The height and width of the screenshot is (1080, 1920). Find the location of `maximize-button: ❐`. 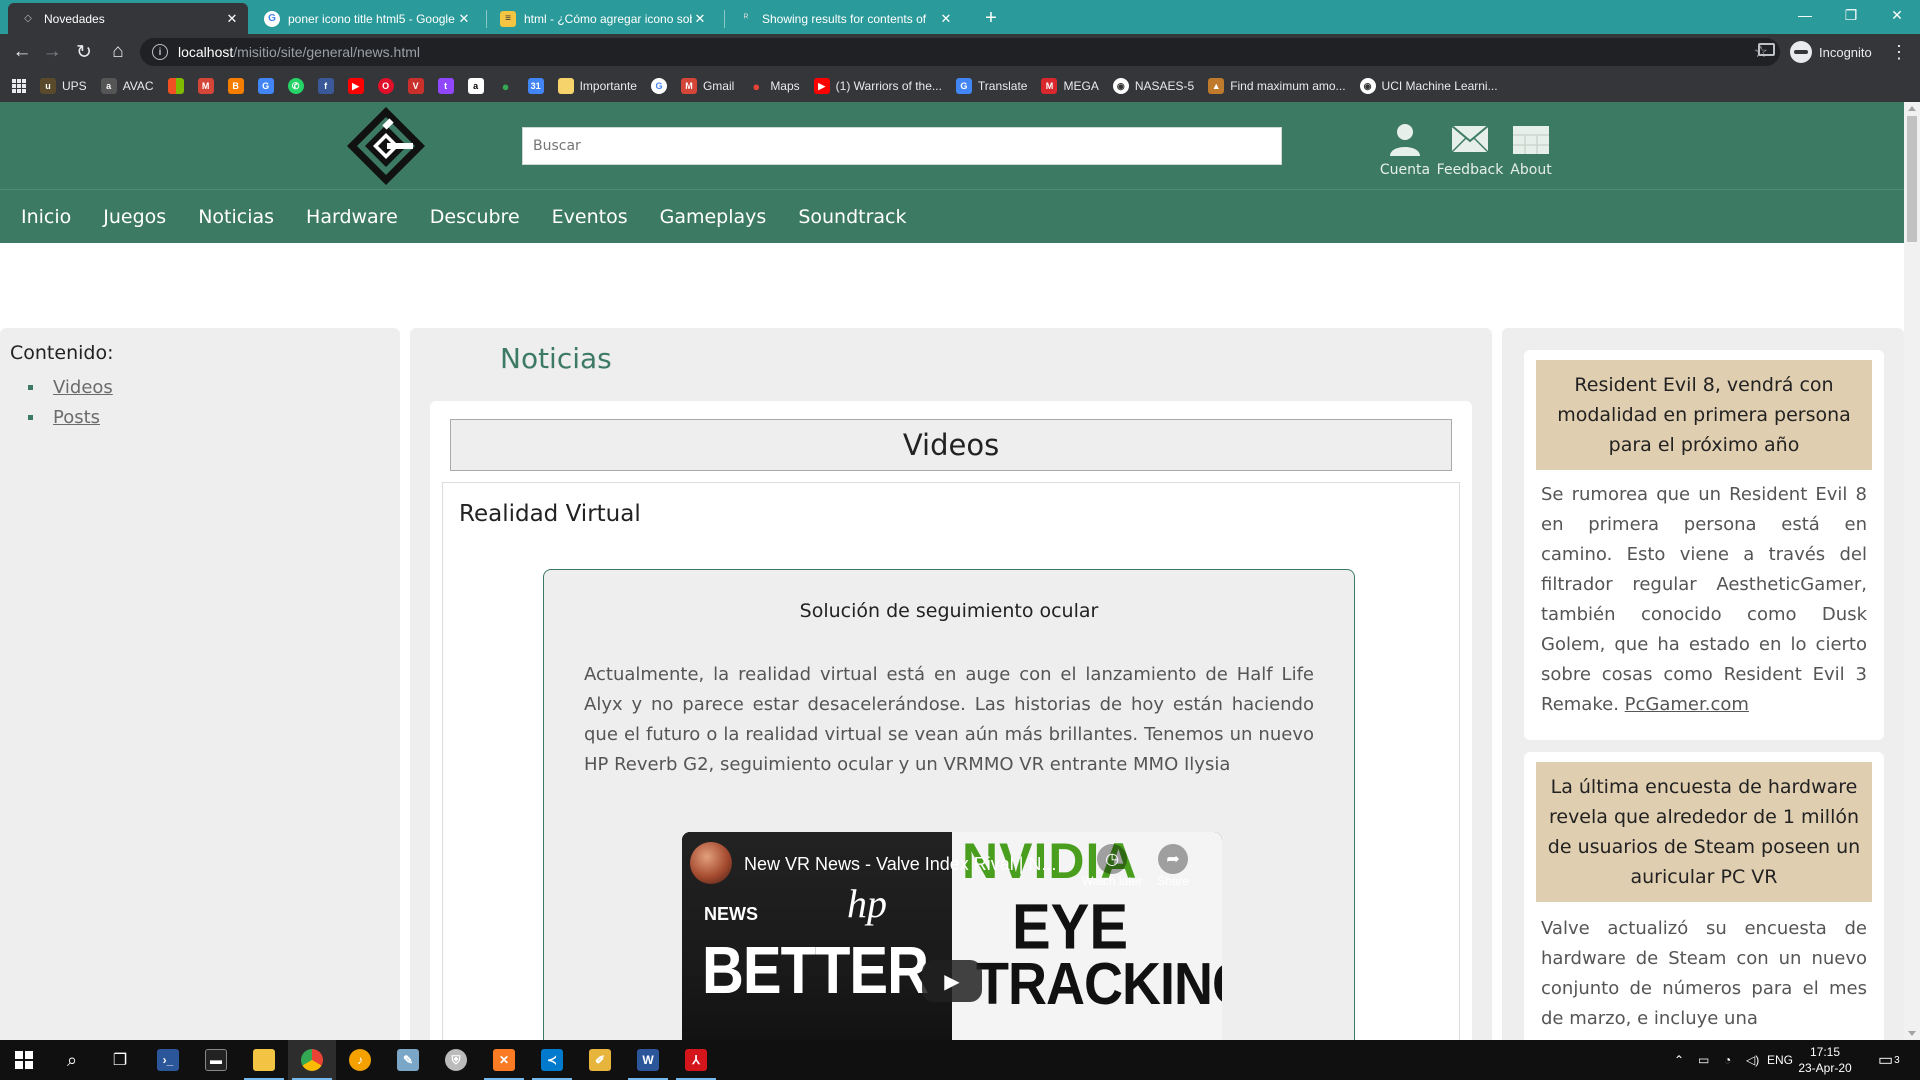

maximize-button: ❐ is located at coordinates (1851, 15).